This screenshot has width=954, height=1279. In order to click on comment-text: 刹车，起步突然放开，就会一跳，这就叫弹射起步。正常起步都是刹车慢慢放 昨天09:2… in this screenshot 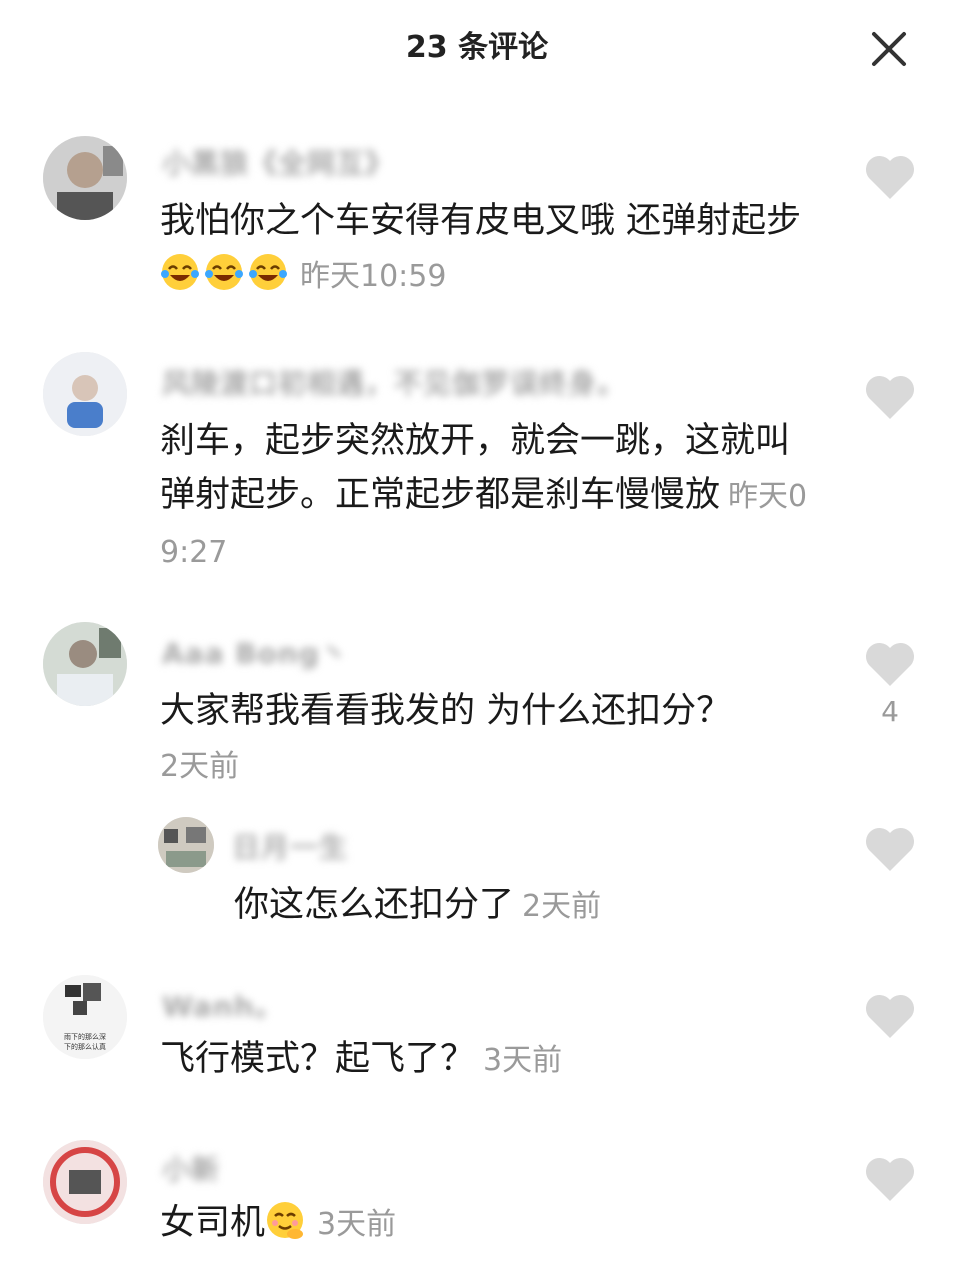, I will do `click(490, 497)`.